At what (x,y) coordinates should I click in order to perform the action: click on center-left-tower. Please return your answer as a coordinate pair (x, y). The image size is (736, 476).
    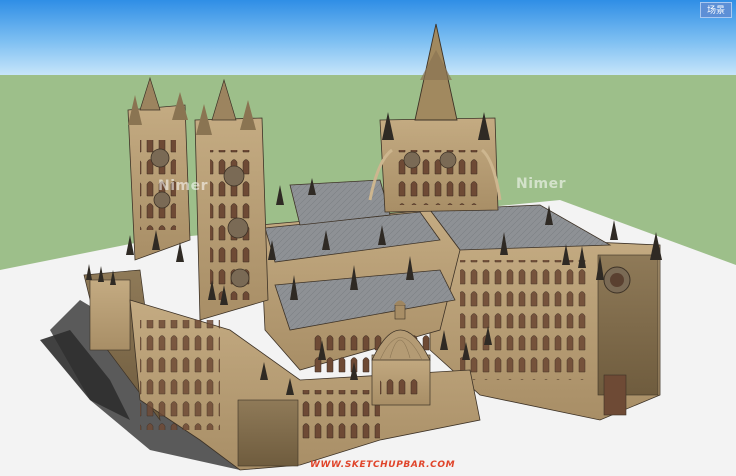
    Looking at the image, I should click on (231, 199).